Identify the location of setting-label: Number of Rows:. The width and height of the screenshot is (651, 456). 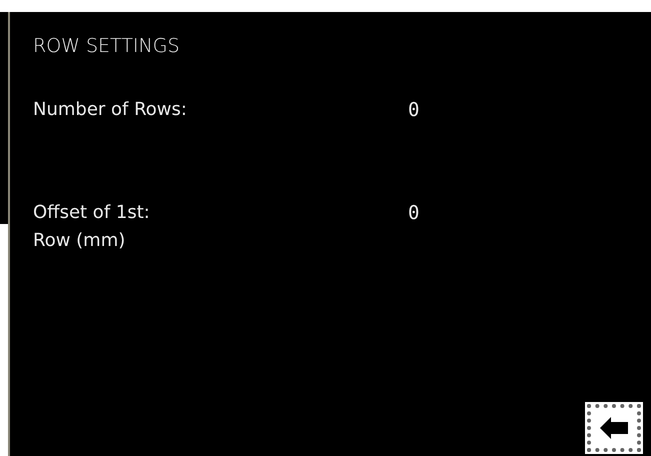
(110, 110).